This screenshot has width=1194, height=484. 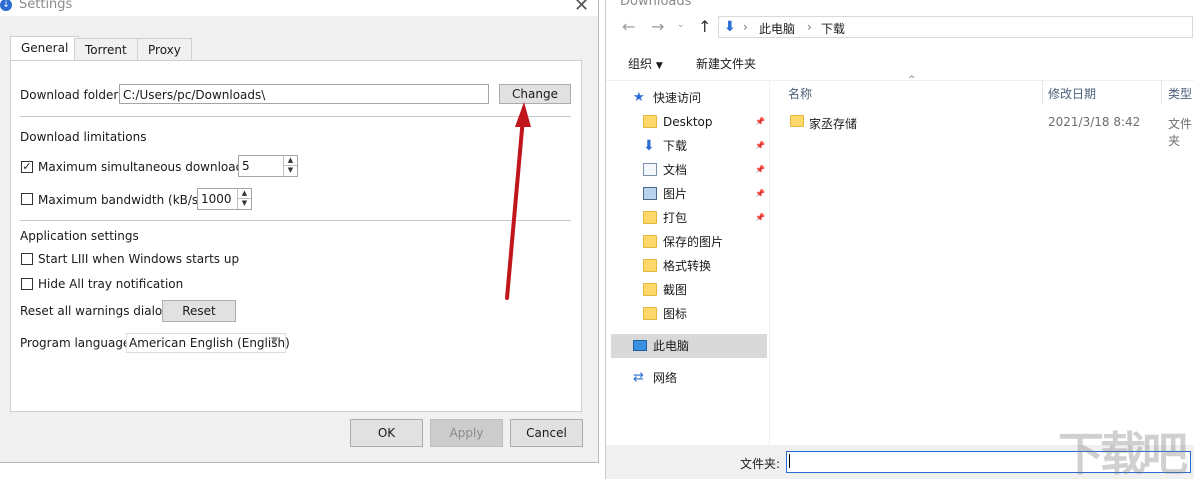 What do you see at coordinates (71, 95) in the screenshot?
I see `download-folder-label: Download folder:` at bounding box center [71, 95].